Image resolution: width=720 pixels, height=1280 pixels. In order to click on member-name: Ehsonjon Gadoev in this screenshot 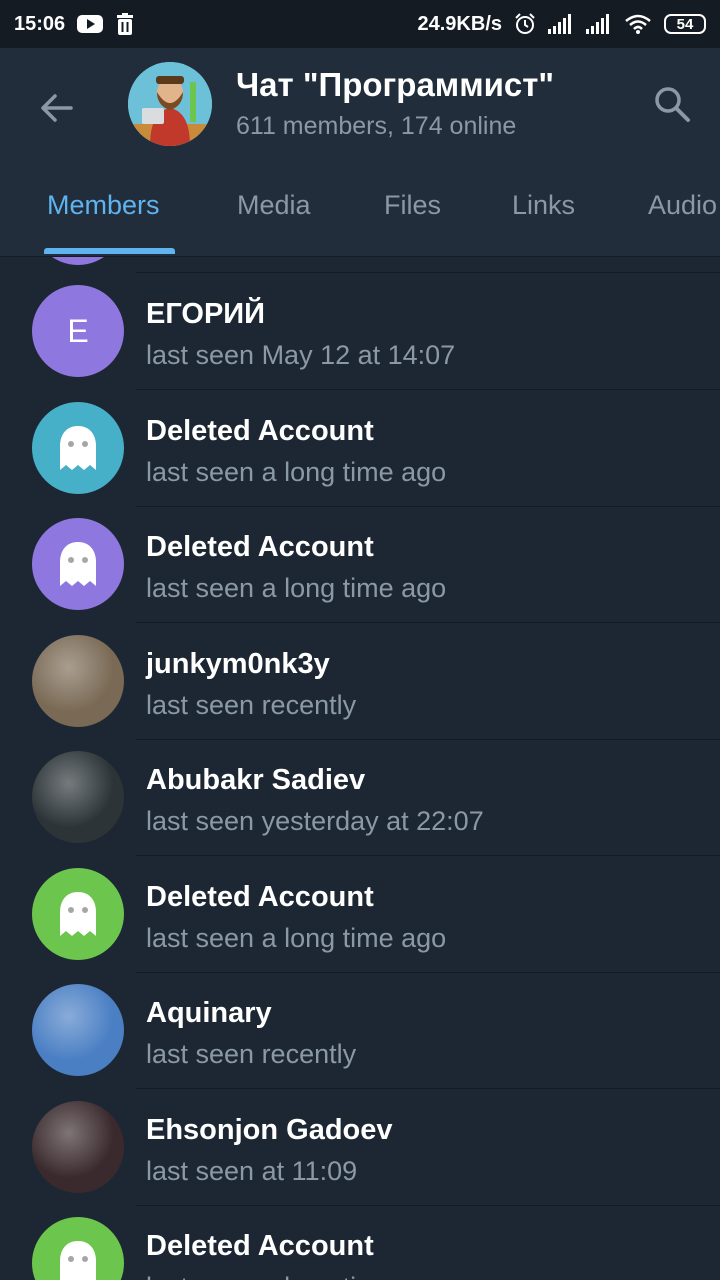, I will do `click(269, 1129)`.